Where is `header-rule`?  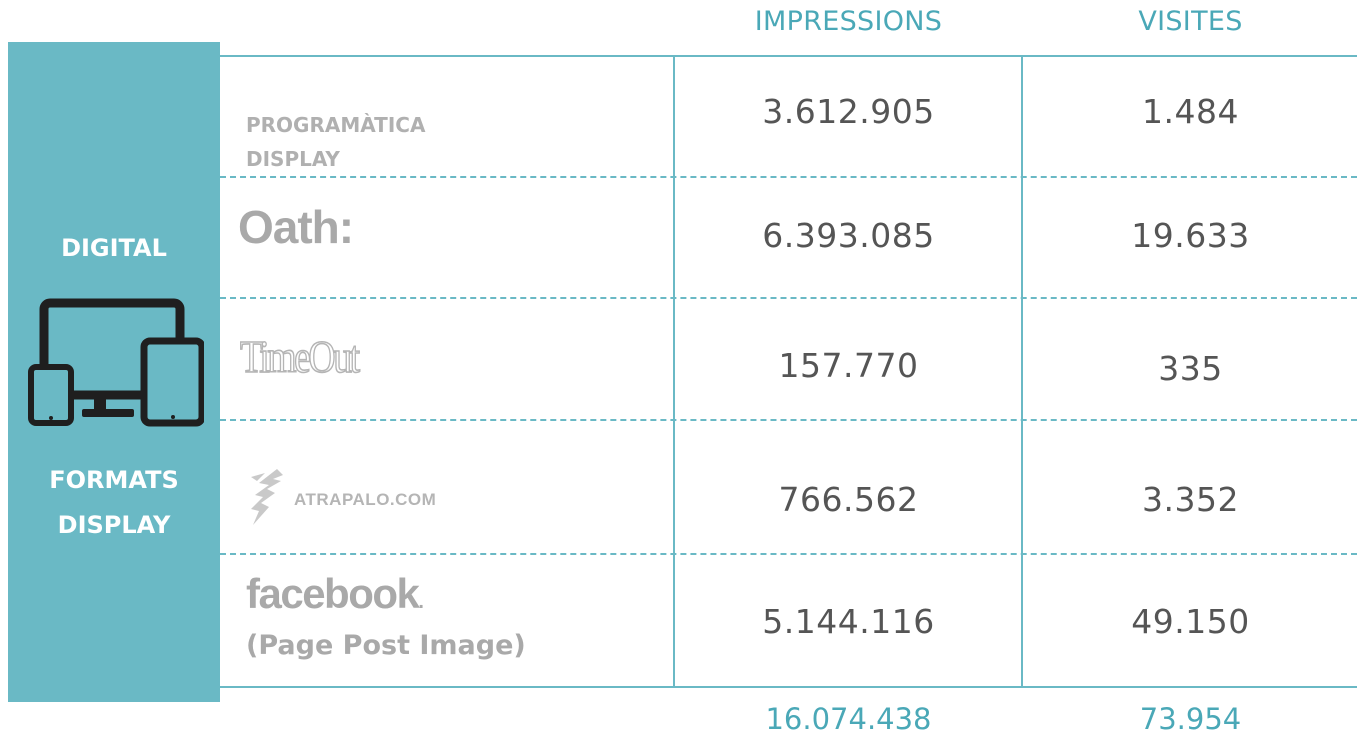 header-rule is located at coordinates (788, 56).